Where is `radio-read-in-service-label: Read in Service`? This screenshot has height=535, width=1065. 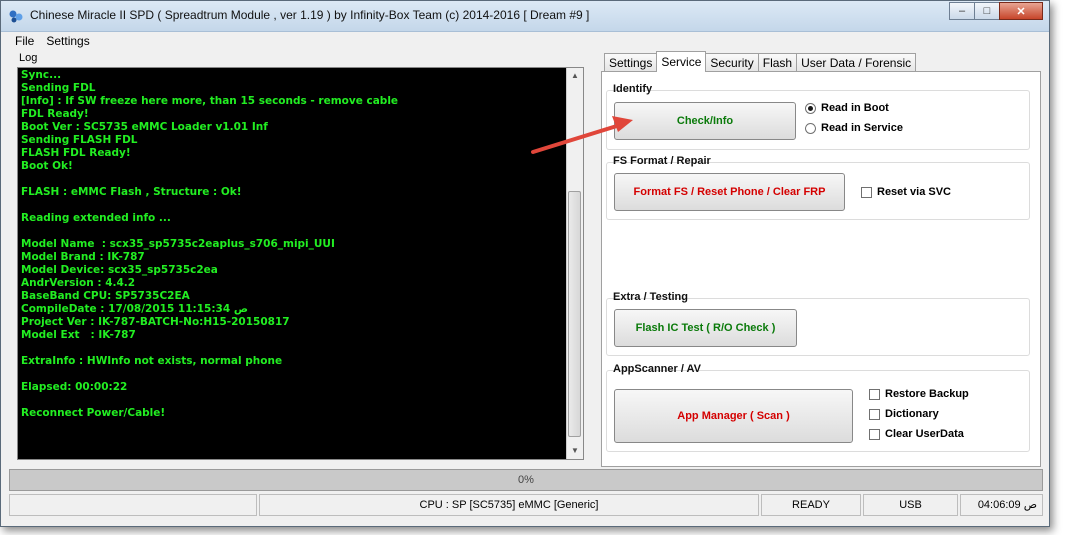
radio-read-in-service-label: Read in Service is located at coordinates (862, 128).